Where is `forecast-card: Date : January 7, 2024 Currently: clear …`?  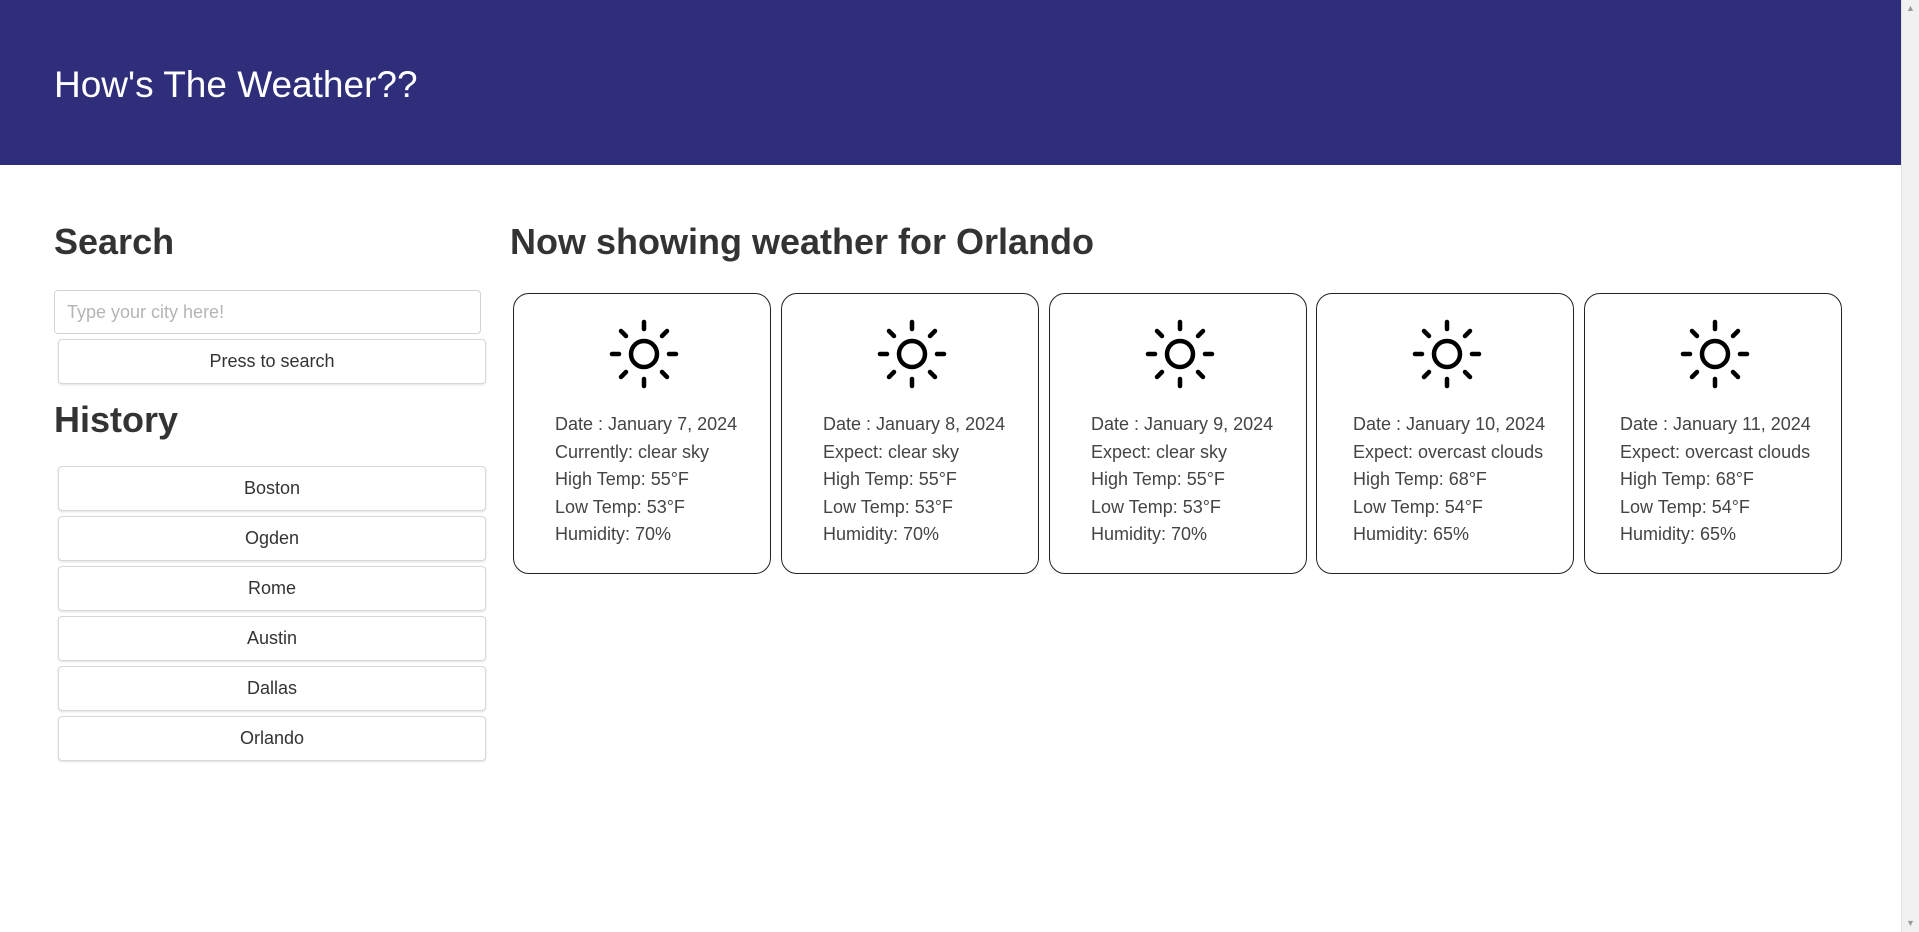 forecast-card: Date : January 7, 2024 Currently: clear … is located at coordinates (642, 433).